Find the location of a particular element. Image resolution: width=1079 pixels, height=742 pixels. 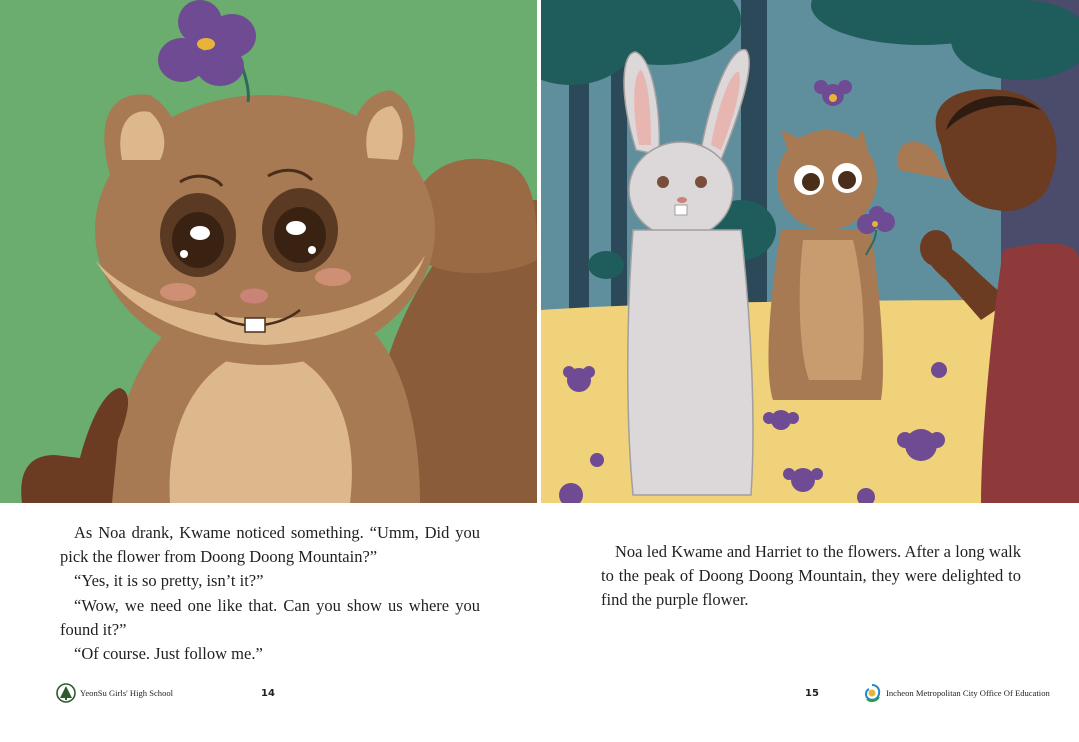

education-office-logo-icon is located at coordinates (873, 693).